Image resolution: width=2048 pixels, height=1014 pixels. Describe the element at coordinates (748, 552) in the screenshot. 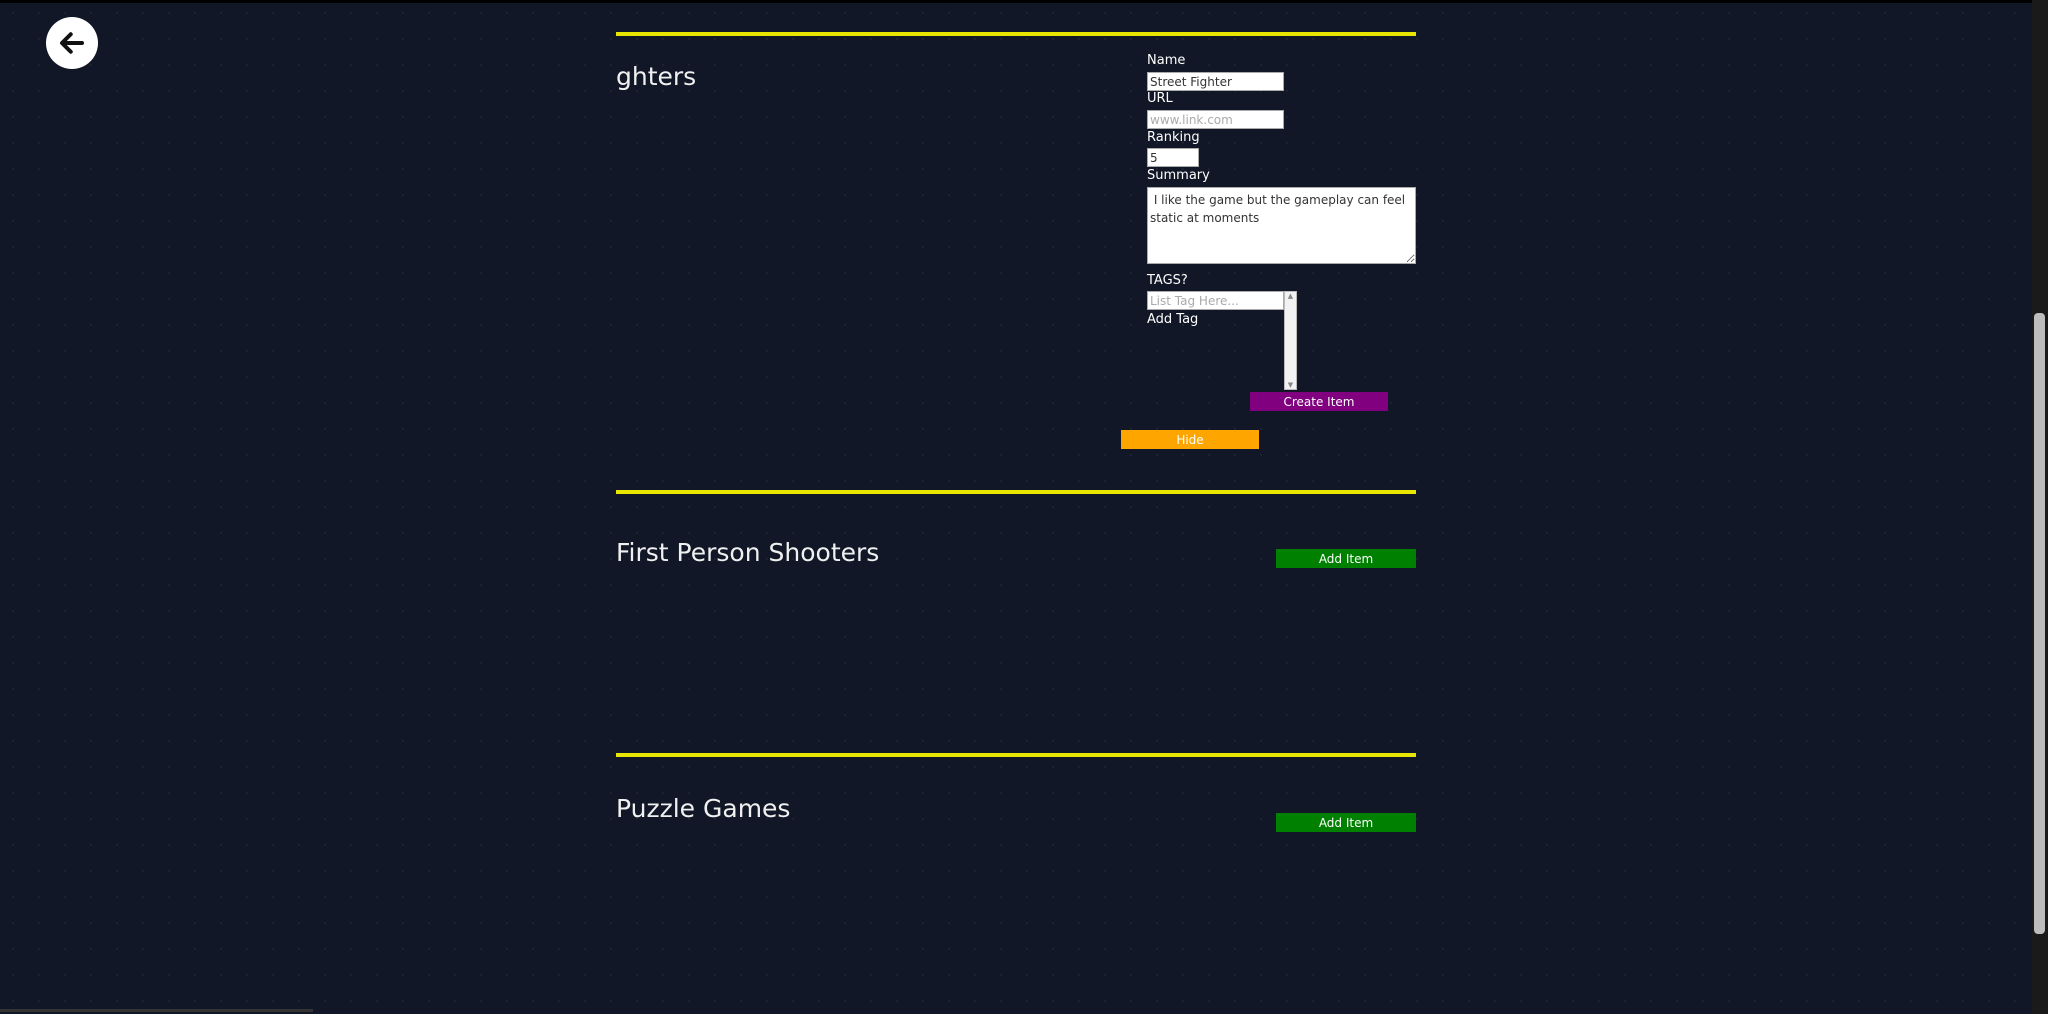

I see `section-title: First Person Shooters` at that location.